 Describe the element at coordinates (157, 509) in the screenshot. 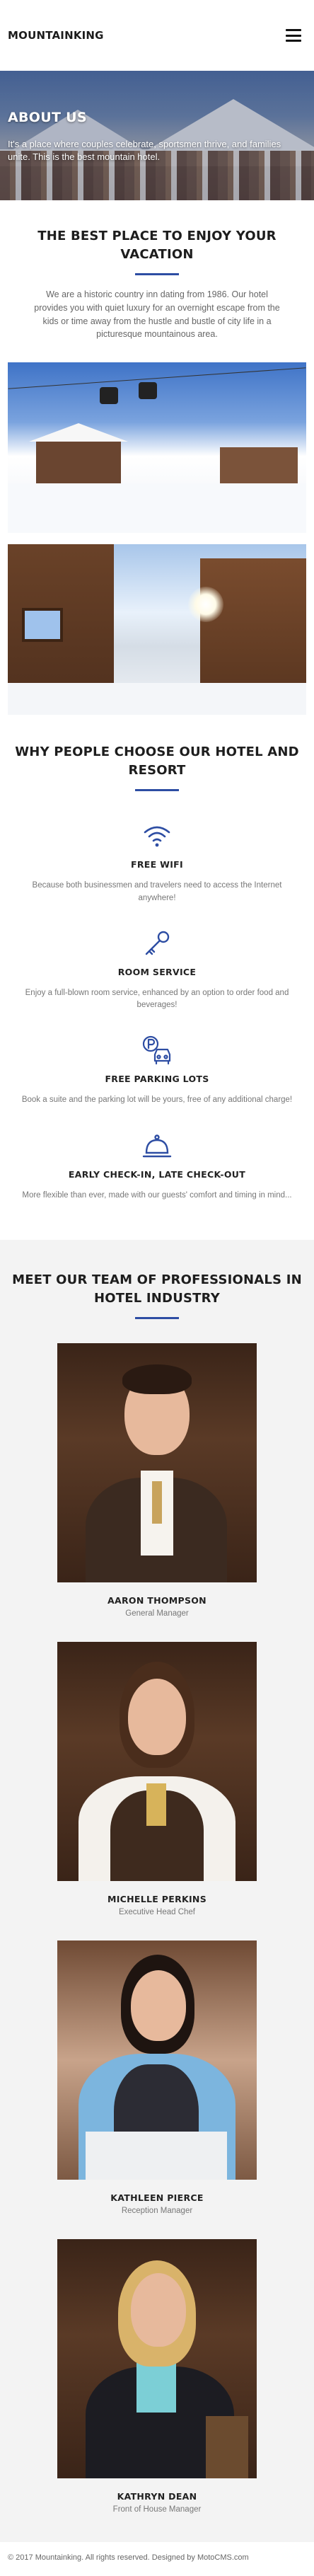

I see `snow-slope` at that location.